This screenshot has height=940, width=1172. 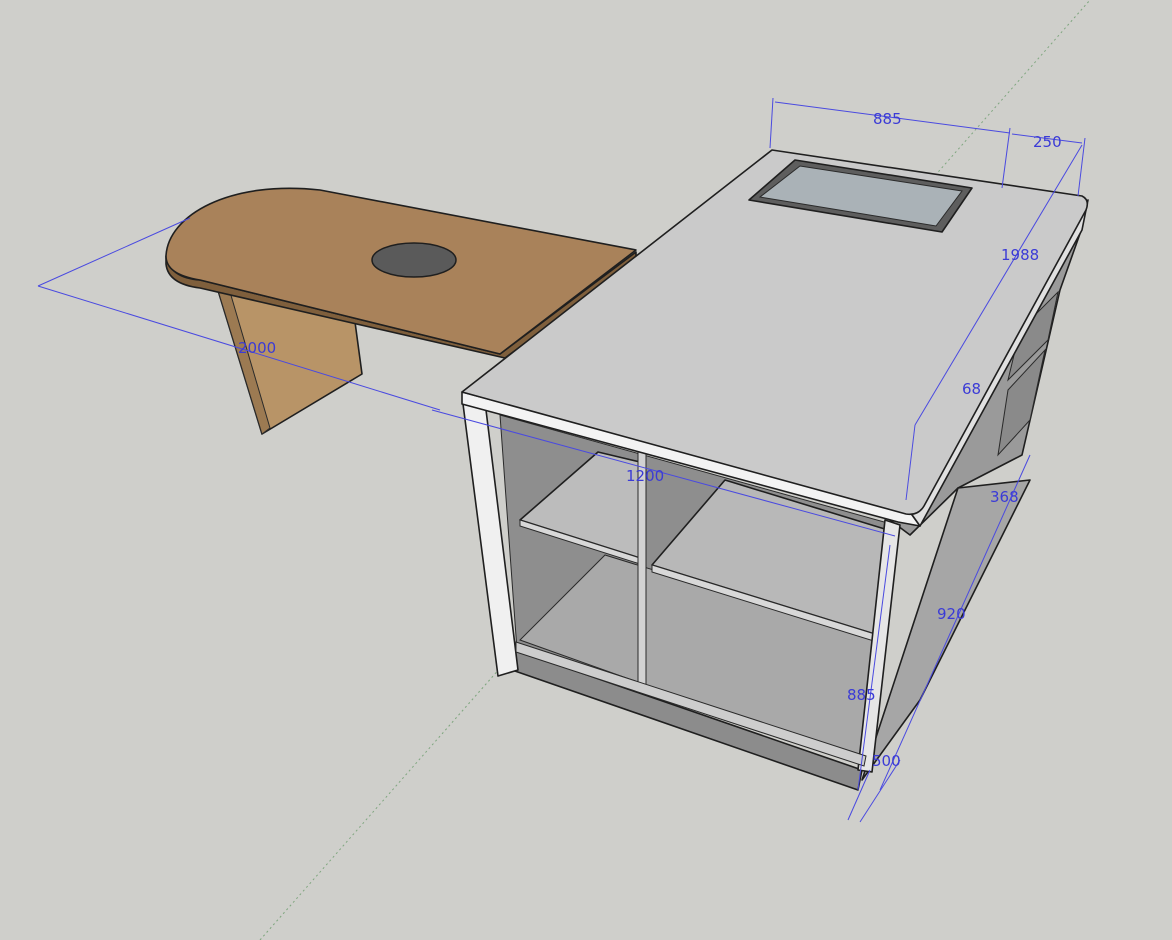 I want to click on dim-label-1988: 1988, so click(x=1020, y=255).